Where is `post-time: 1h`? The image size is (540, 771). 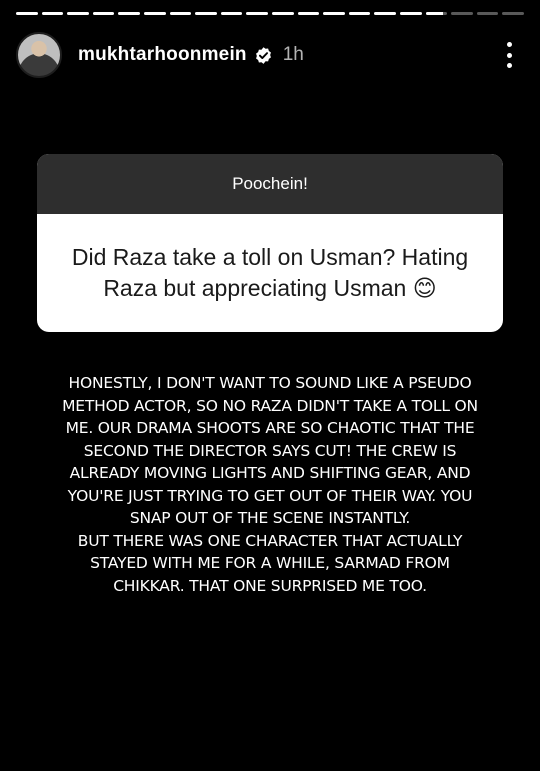 post-time: 1h is located at coordinates (293, 54).